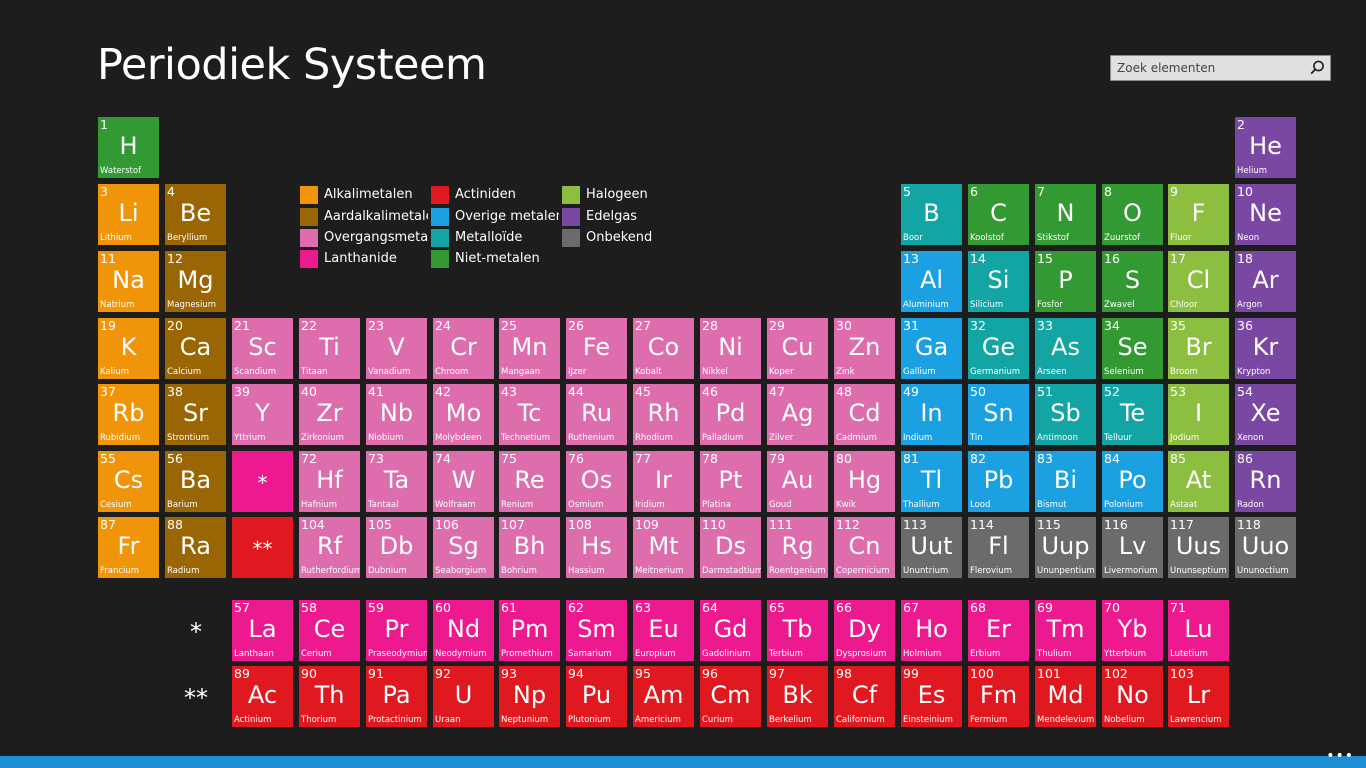  Describe the element at coordinates (998, 481) in the screenshot. I see `element-tile-pb: 82 Pb Lood` at that location.